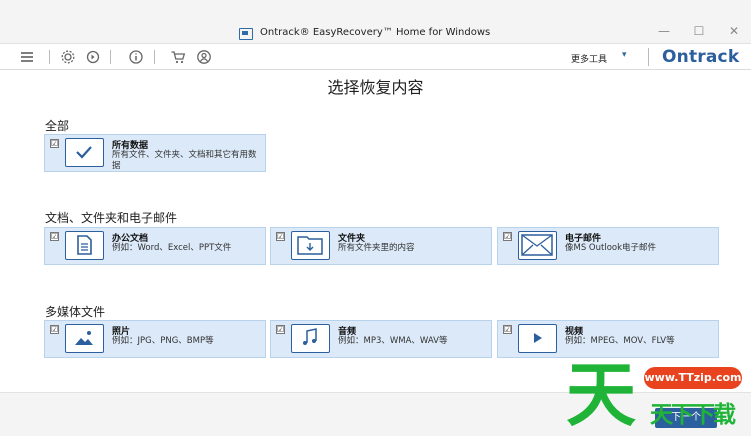 This screenshot has height=436, width=751. I want to click on card-office-documents: ☑ 办公文档 例如：Word、Excel、PPT文件, so click(155, 246).